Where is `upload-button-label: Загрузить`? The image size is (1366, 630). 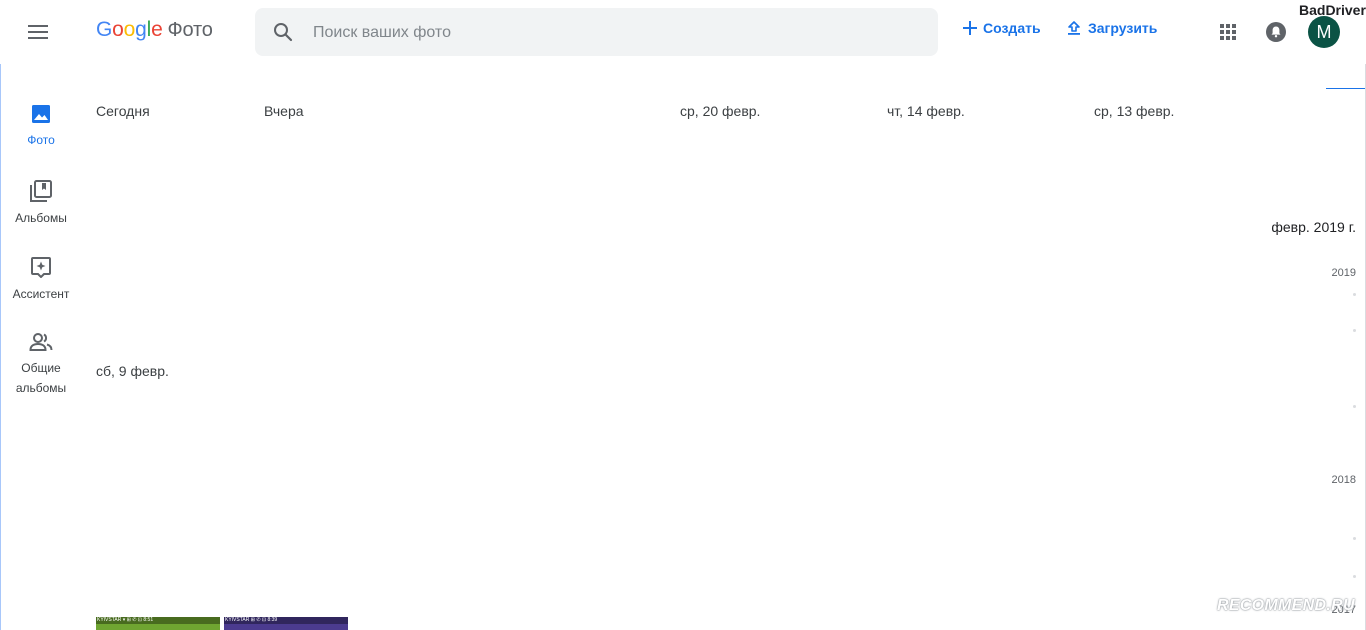 upload-button-label: Загрузить is located at coordinates (1123, 28).